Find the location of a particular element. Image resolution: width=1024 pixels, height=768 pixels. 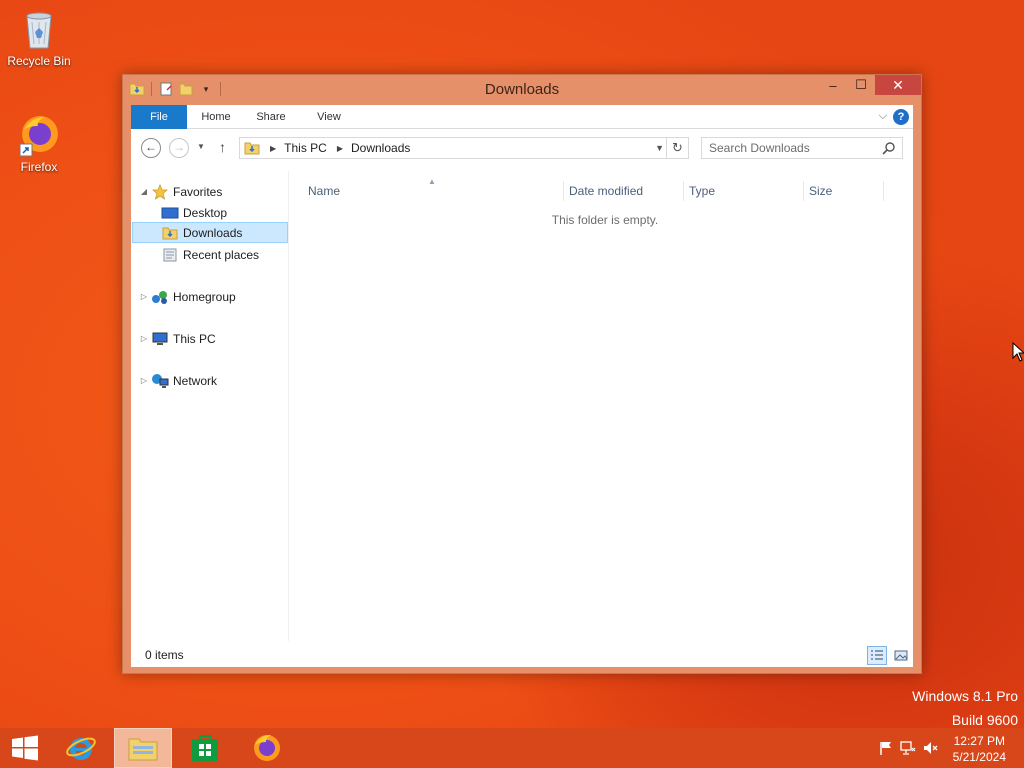

recent-places-icon is located at coordinates (170, 255).